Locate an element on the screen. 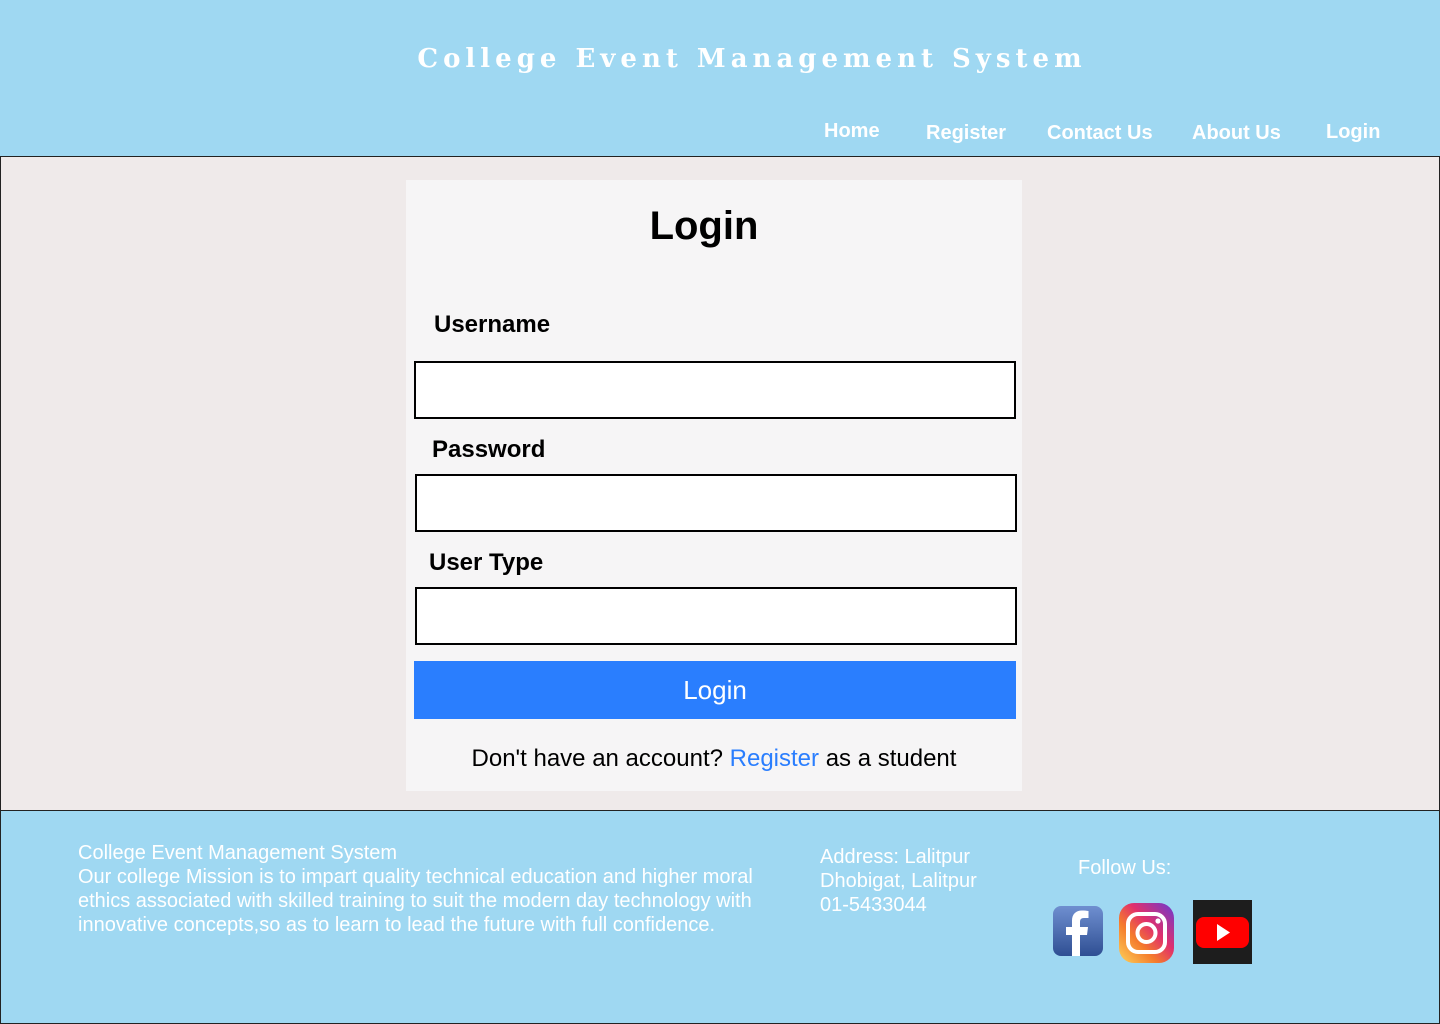 The image size is (1440, 1024). youtube-icon is located at coordinates (1222, 932).